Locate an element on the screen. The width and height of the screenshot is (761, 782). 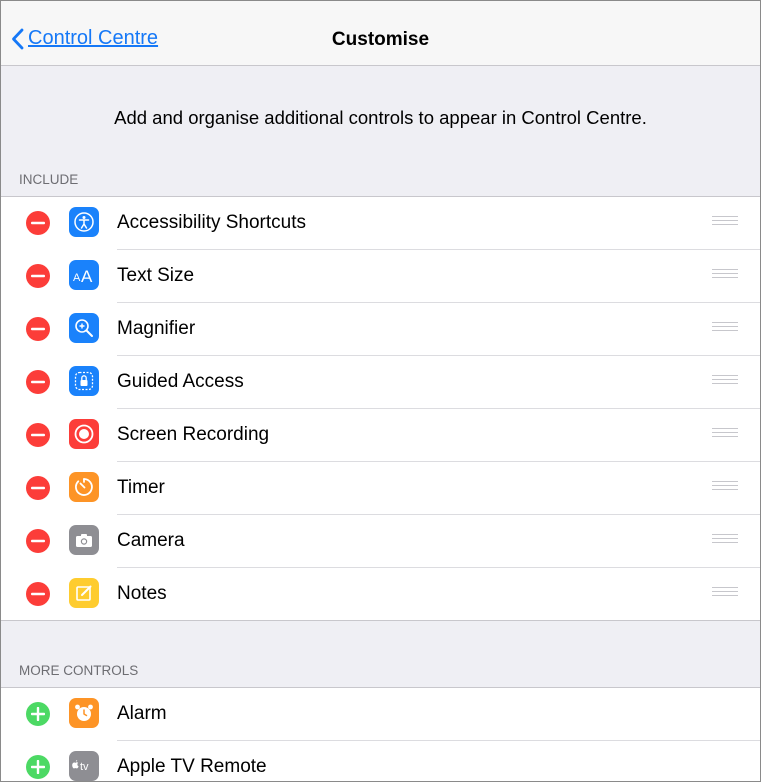
timer-icon is located at coordinates (84, 487).